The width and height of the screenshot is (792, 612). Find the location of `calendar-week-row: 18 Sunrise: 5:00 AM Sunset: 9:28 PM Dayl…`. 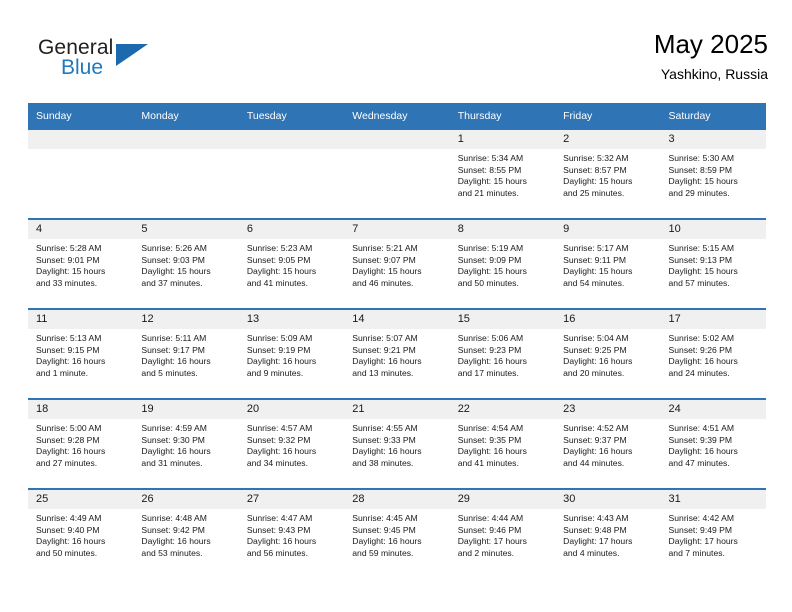

calendar-week-row: 18 Sunrise: 5:00 AM Sunset: 9:28 PM Dayl… is located at coordinates (397, 443).